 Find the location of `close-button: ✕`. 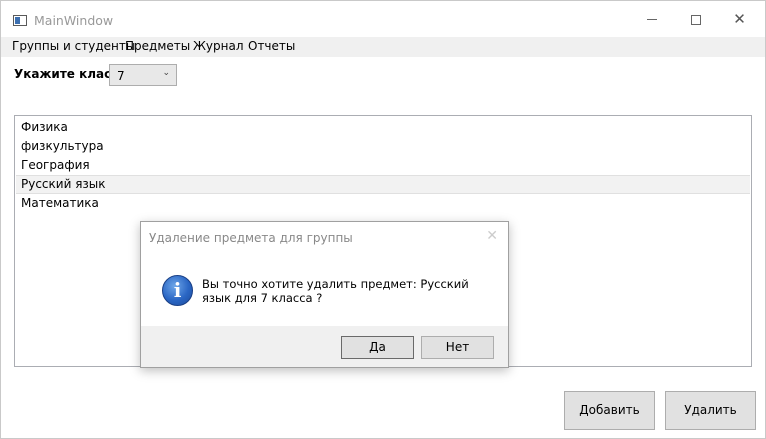

close-button: ✕ is located at coordinates (739, 19).